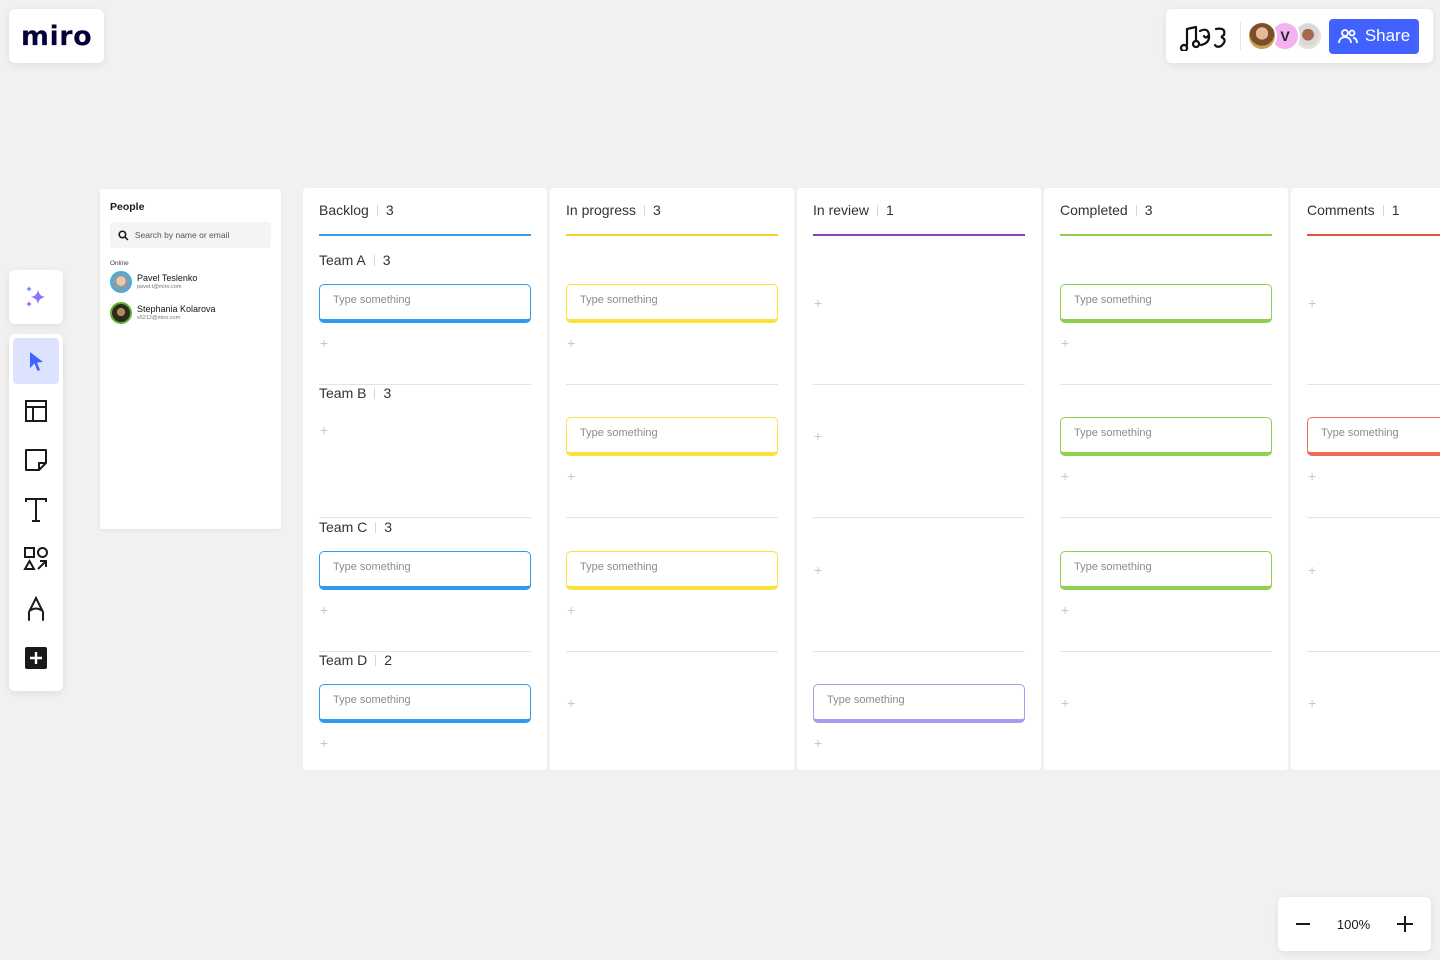 The width and height of the screenshot is (1440, 960). Describe the element at coordinates (1285, 36) in the screenshot. I see `avatar-initial: V` at that location.